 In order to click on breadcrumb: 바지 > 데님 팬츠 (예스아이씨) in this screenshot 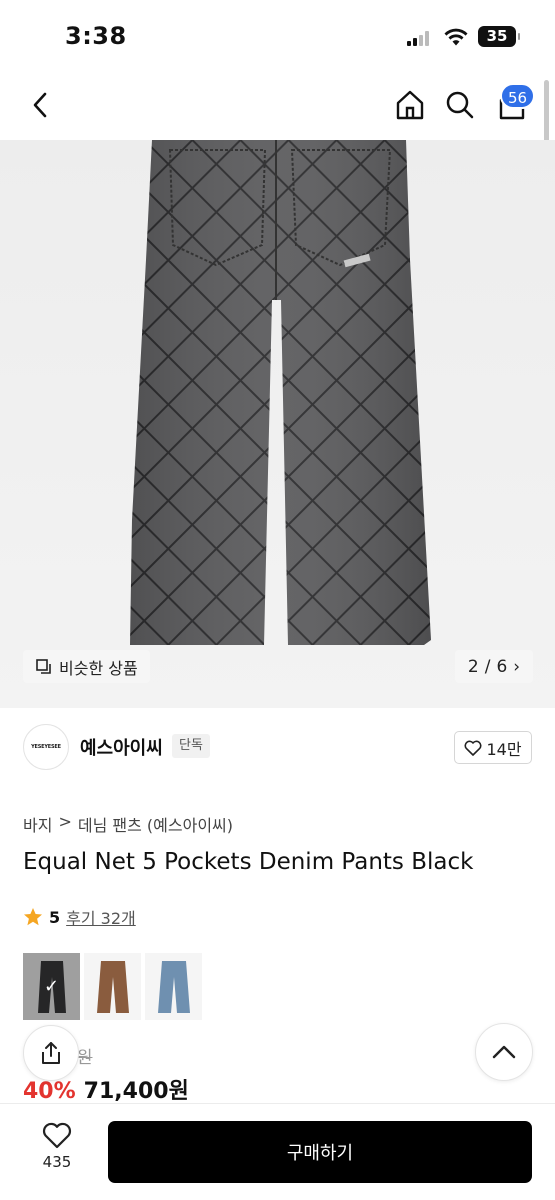, I will do `click(128, 824)`.